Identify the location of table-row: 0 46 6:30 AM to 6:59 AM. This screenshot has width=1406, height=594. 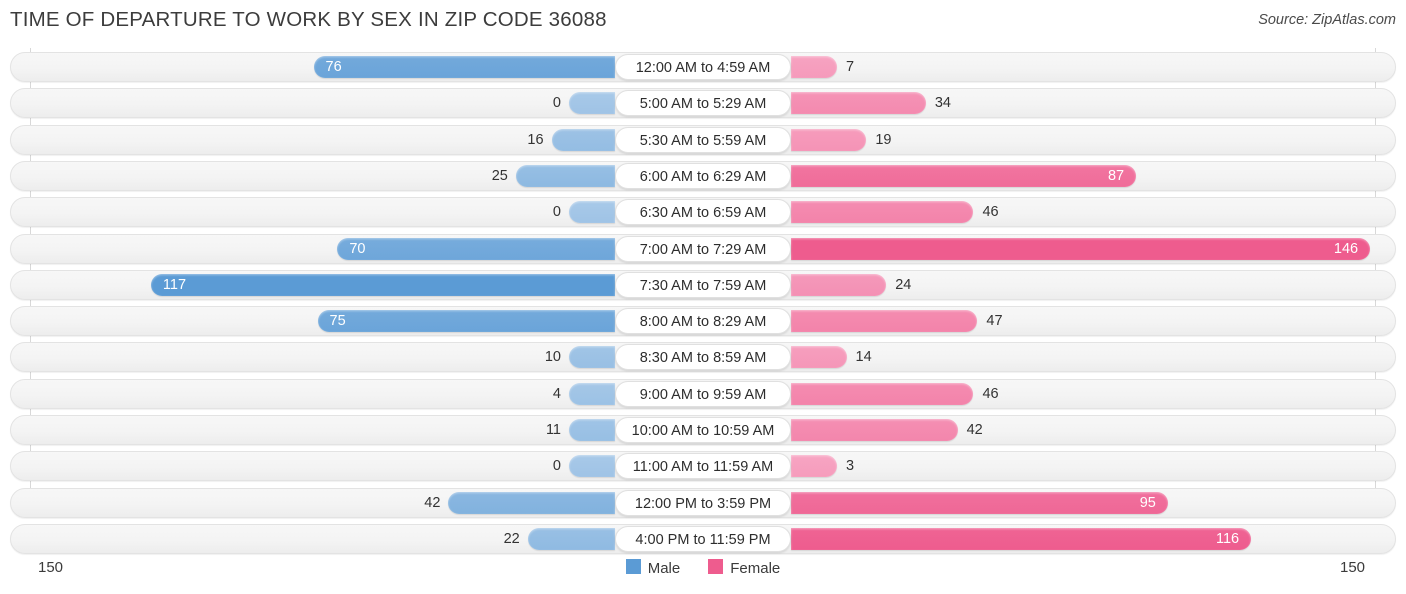
(703, 212).